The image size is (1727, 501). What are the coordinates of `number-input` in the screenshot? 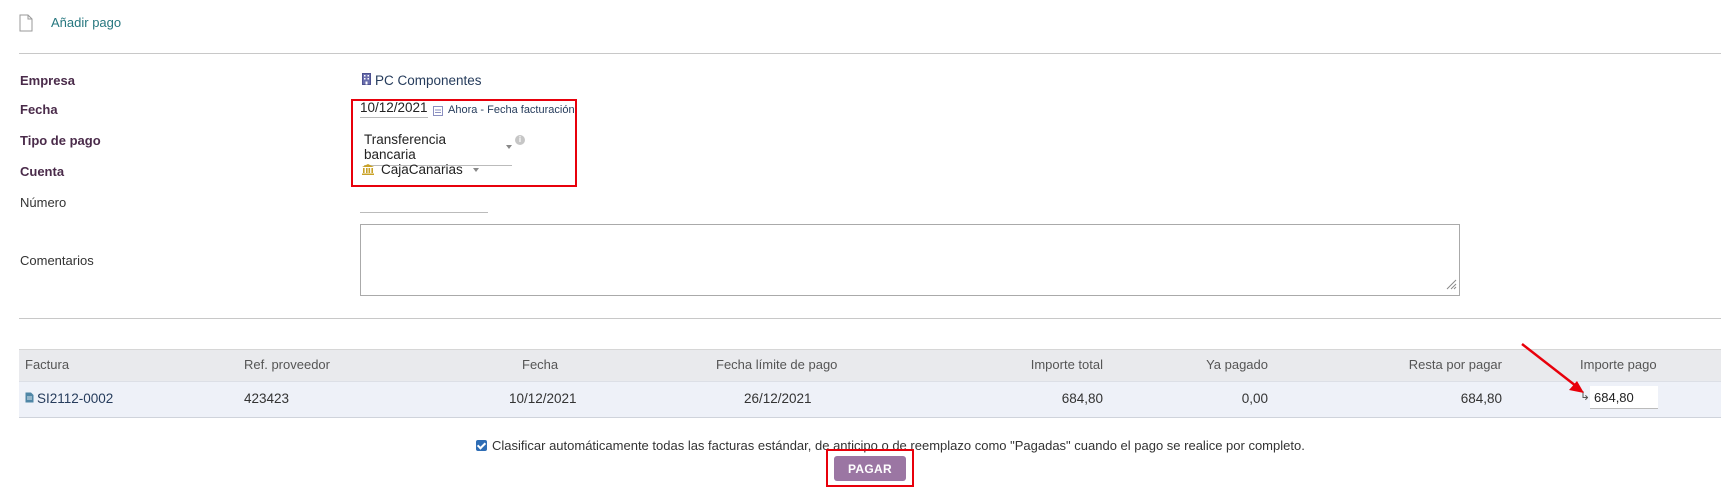 It's located at (424, 212).